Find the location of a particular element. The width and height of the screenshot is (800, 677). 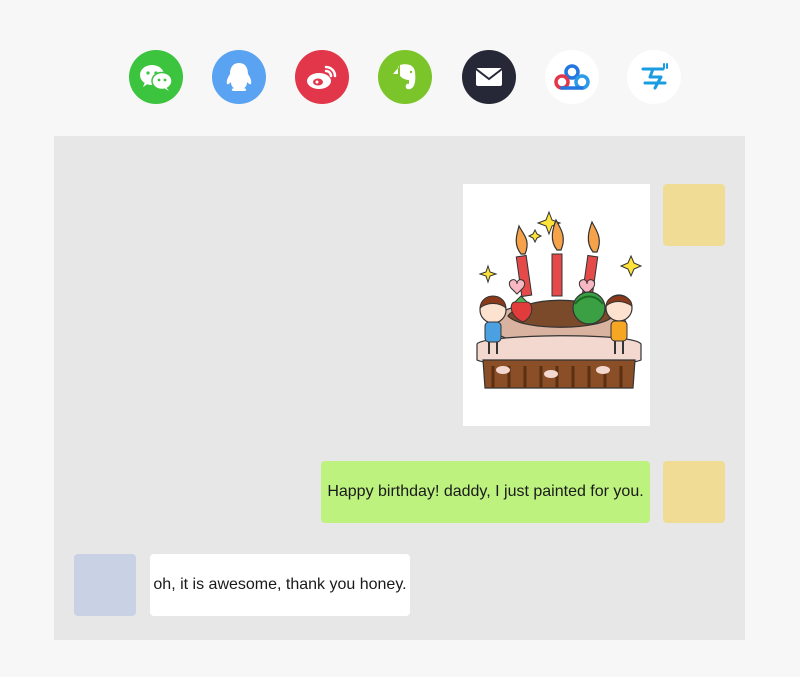

birthday-cake-drawing is located at coordinates (559, 299).